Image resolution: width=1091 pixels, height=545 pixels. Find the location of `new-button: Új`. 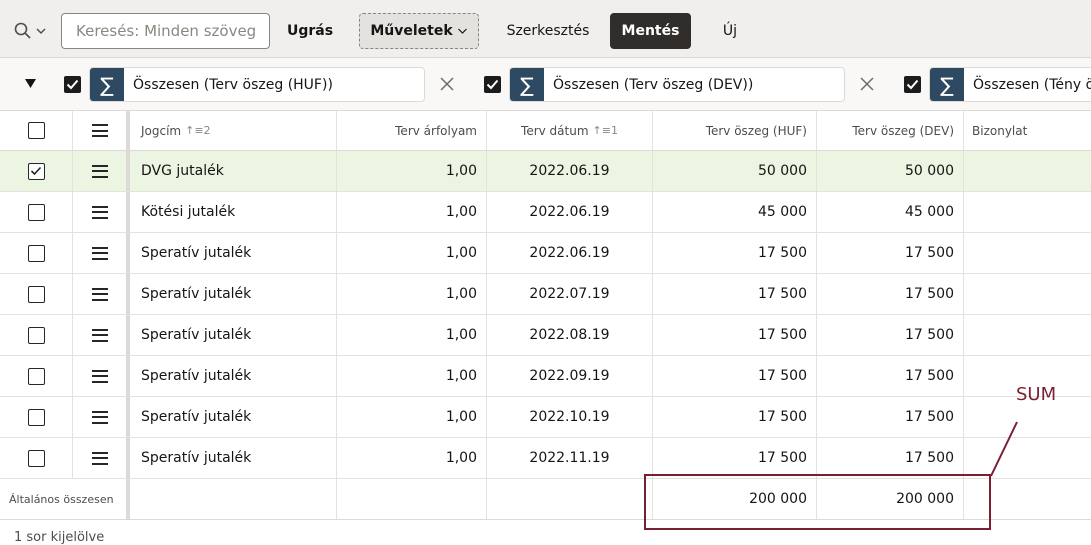

new-button: Új is located at coordinates (730, 31).